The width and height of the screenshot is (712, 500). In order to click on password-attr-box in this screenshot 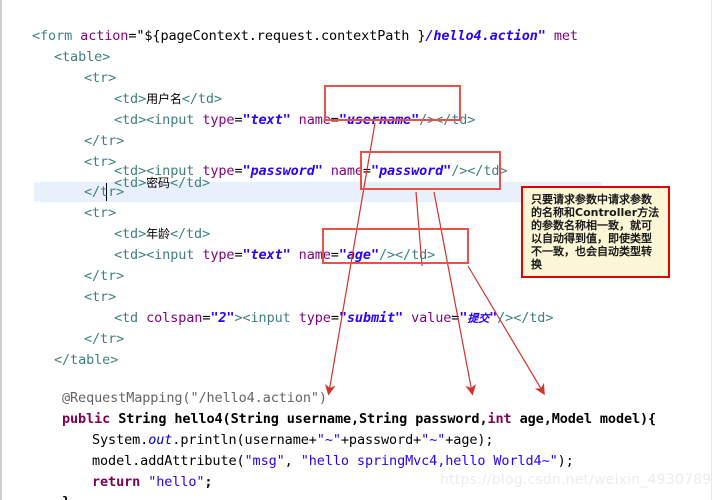, I will do `click(430, 170)`.